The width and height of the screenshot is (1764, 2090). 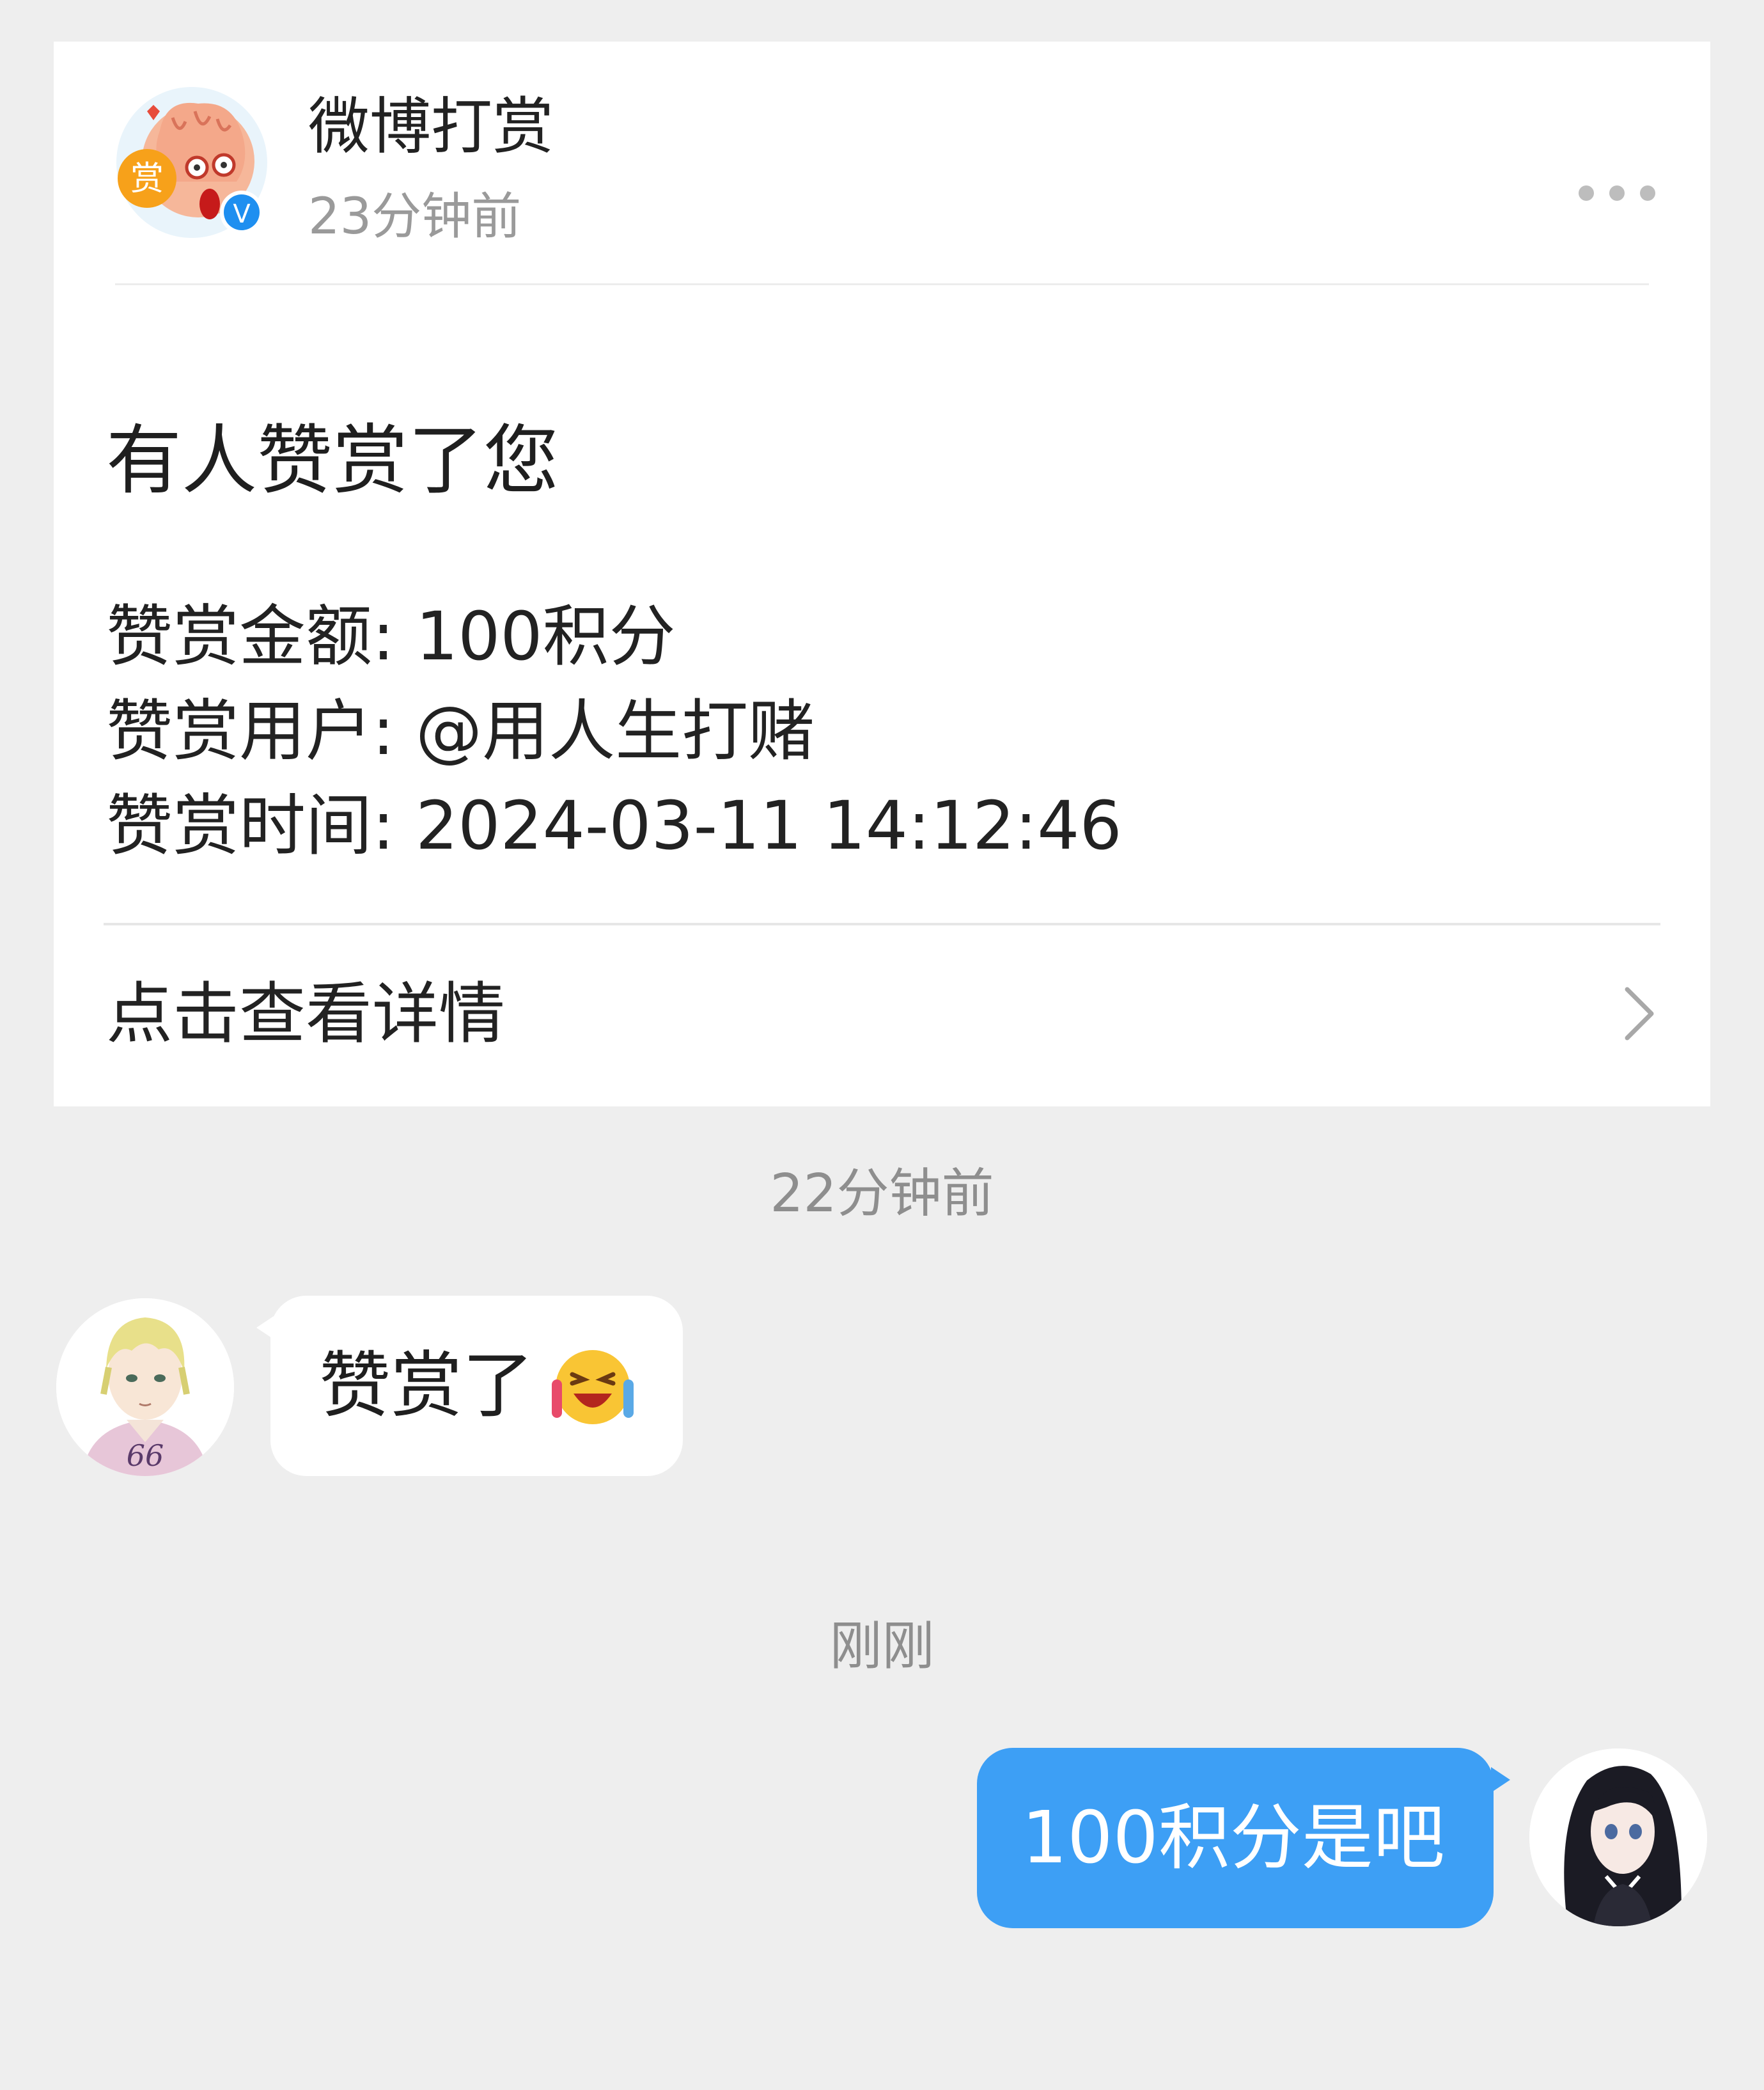 I want to click on reward-time: 赞赏时间: 2024-03-11 14:12:46, so click(x=614, y=826).